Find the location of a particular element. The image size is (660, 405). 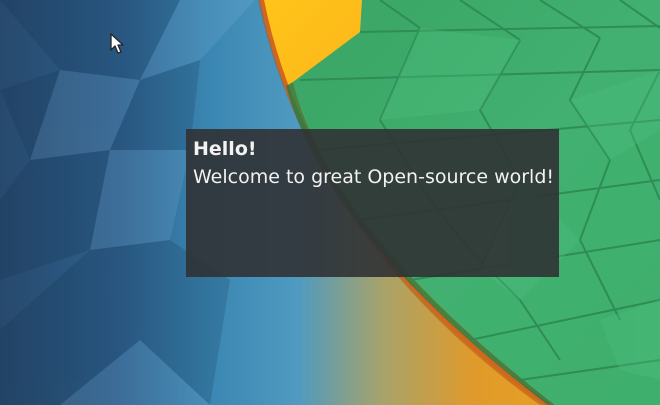

arrow-pointer-icon is located at coordinates (117, 43).